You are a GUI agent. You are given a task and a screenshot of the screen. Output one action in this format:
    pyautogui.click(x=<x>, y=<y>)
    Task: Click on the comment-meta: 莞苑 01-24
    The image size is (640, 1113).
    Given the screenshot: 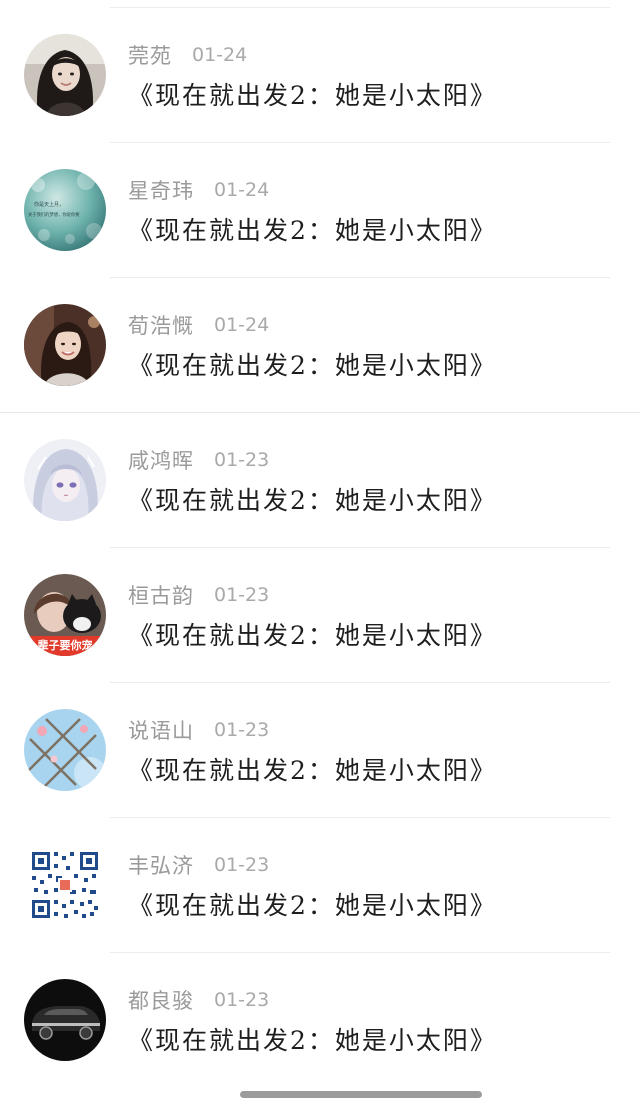 What is the action you would take?
    pyautogui.click(x=187, y=55)
    